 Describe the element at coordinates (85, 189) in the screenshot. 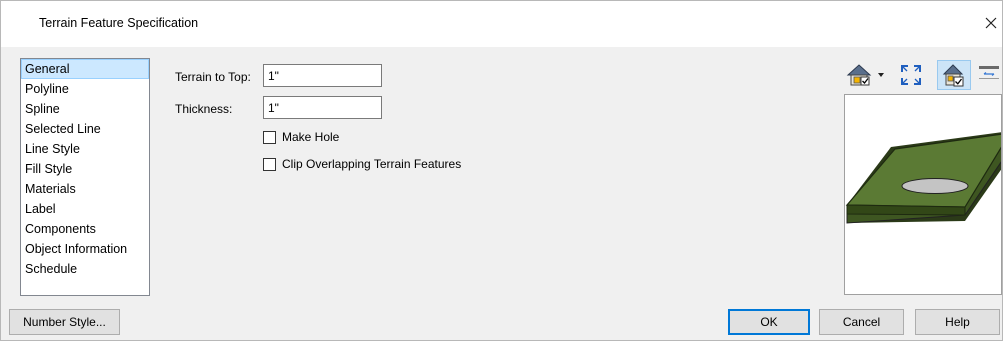

I see `category-item-materials: Materials` at that location.